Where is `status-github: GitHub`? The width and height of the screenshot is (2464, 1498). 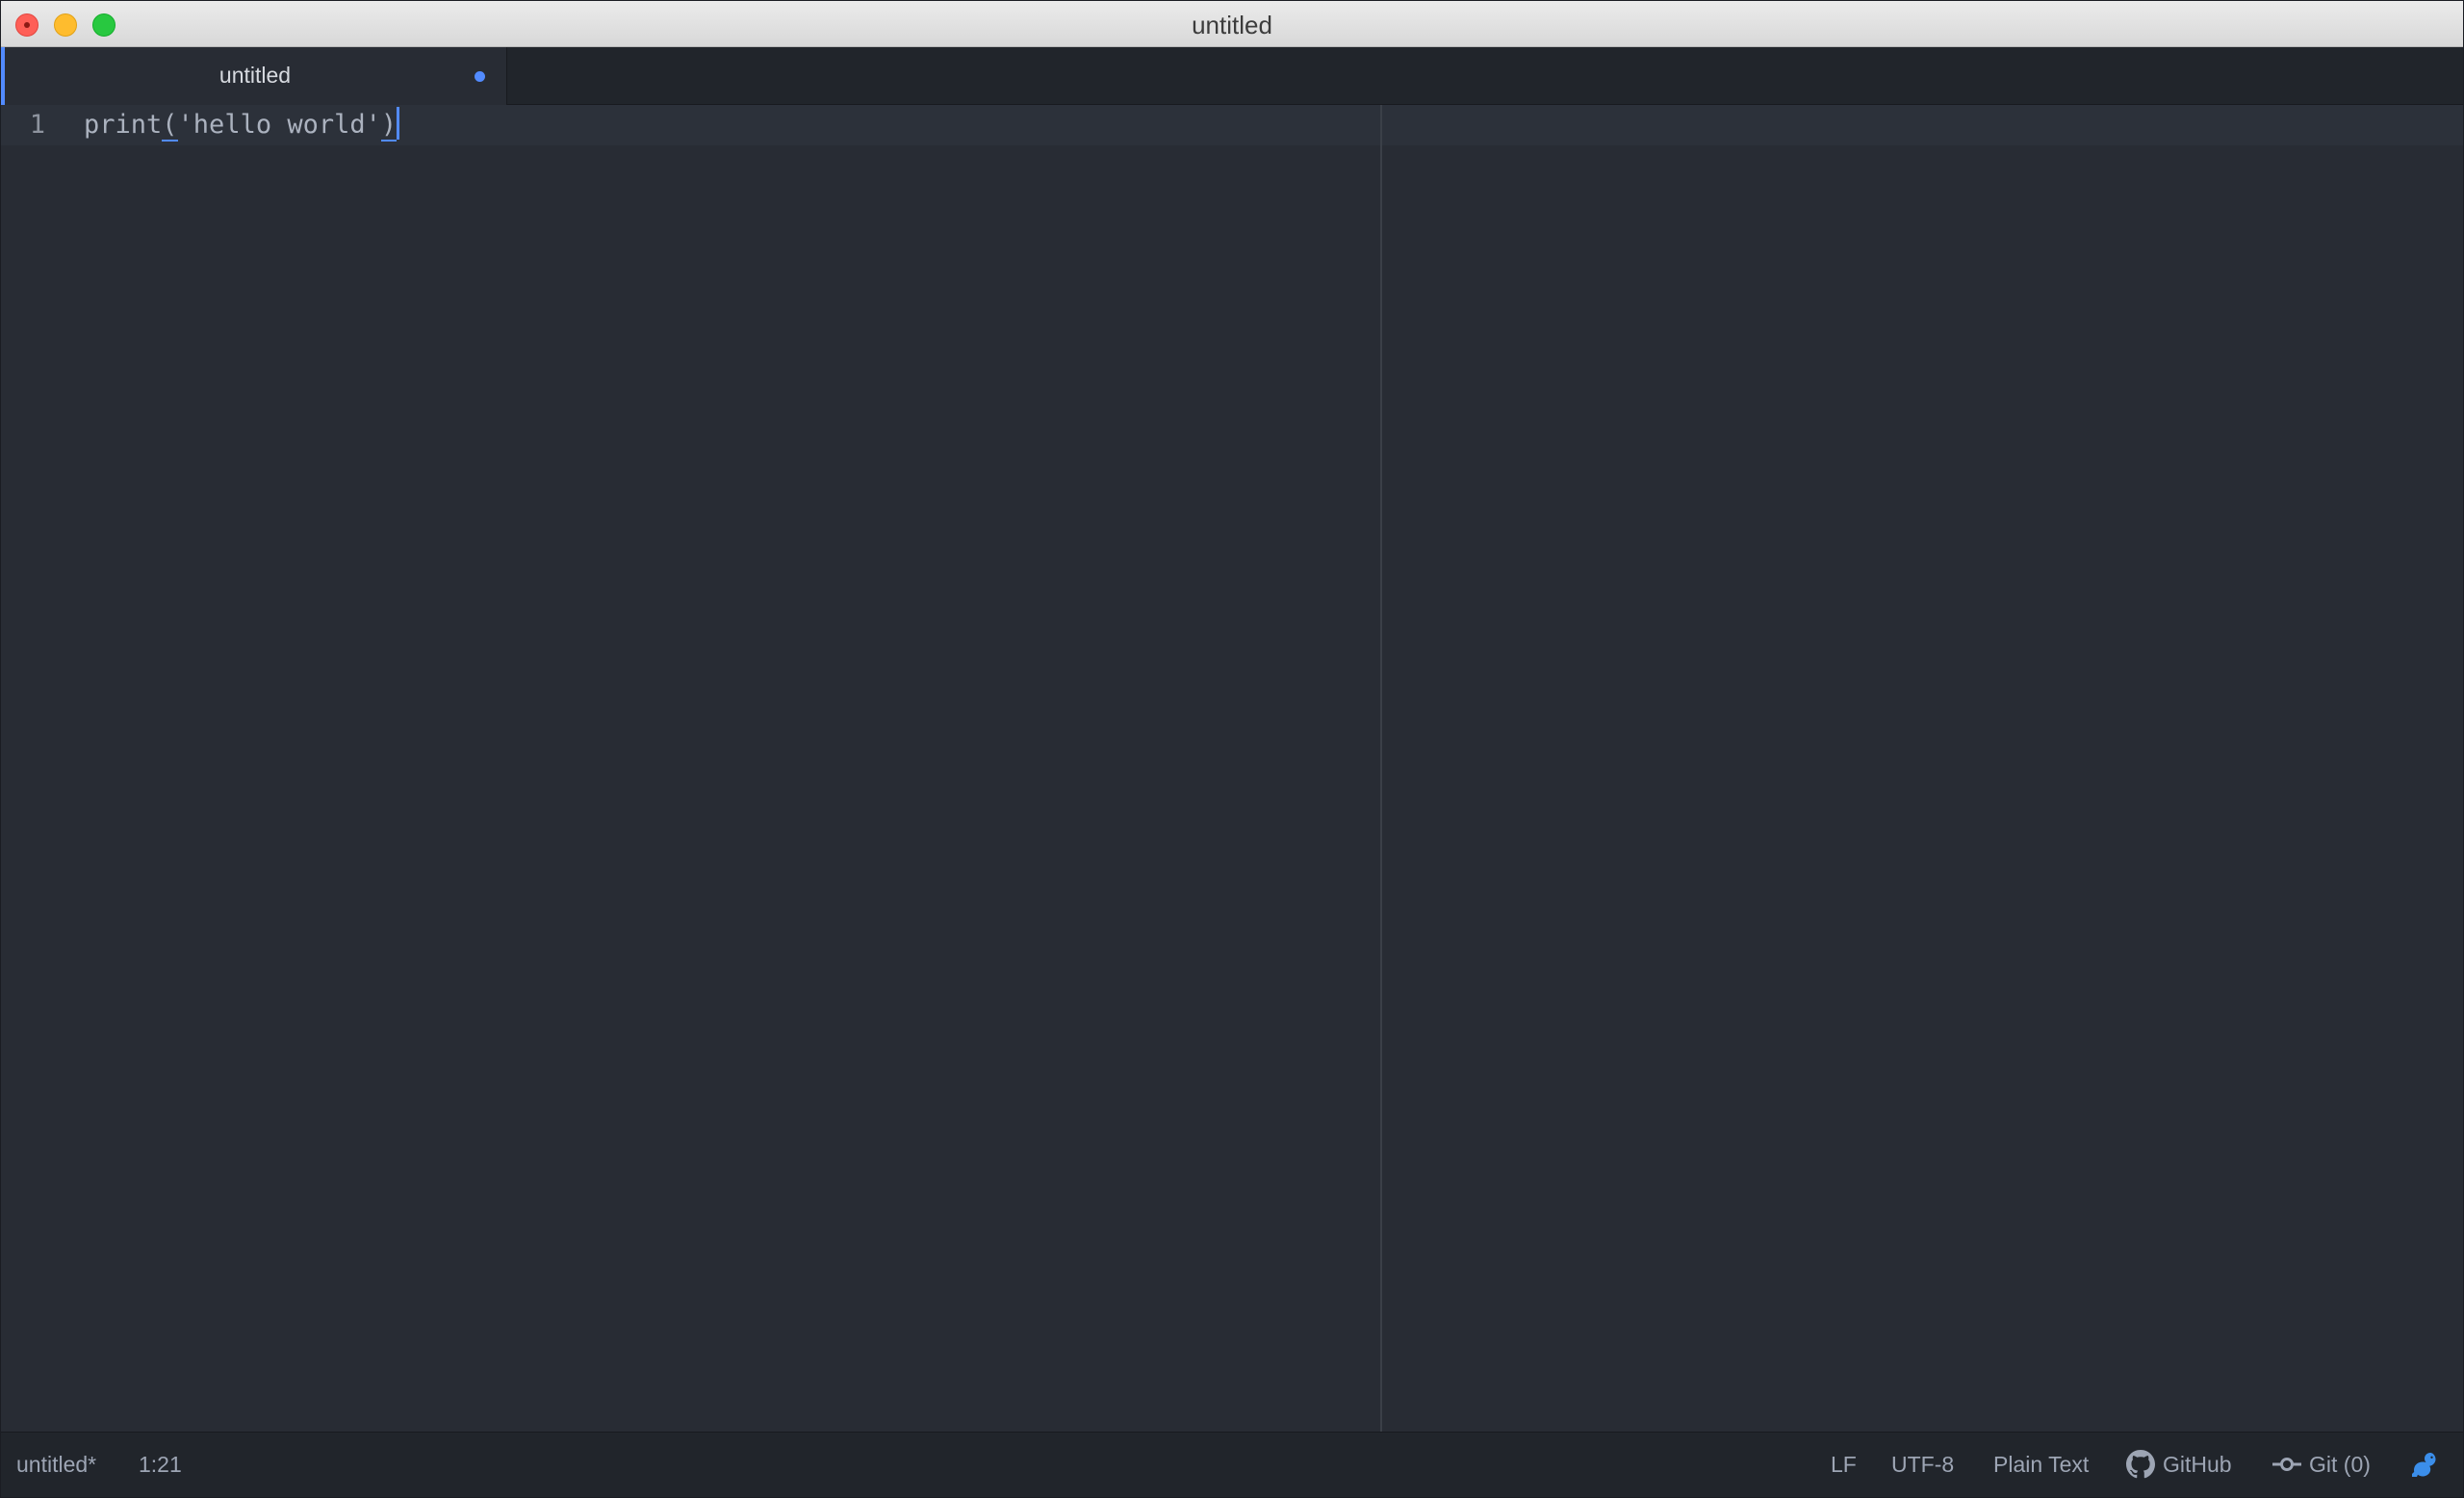
status-github: GitHub is located at coordinates (2179, 1465).